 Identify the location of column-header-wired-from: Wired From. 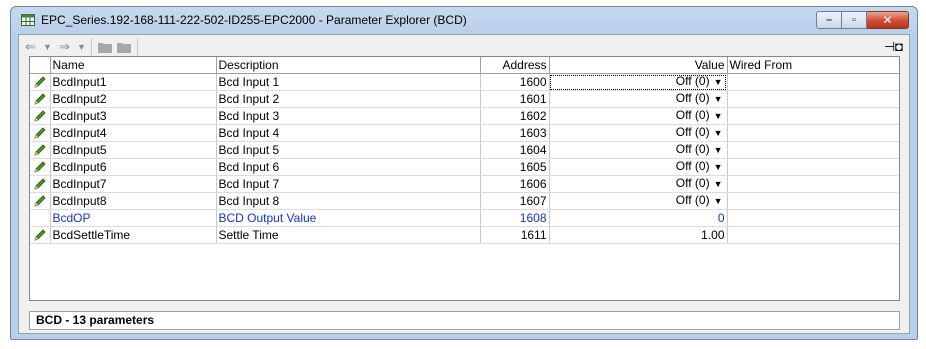
(813, 65).